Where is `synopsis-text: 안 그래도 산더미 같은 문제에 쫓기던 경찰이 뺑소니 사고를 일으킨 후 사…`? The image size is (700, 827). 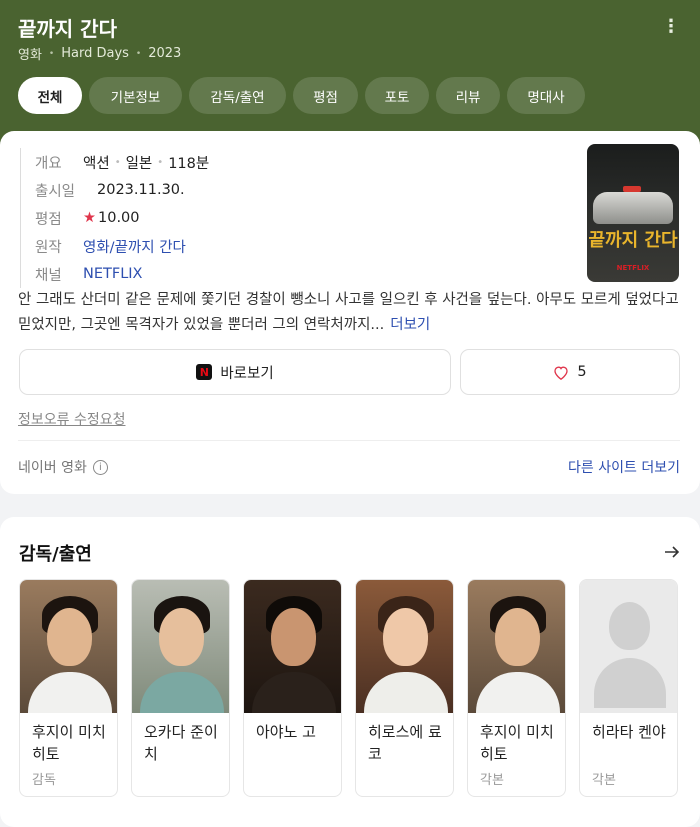
synopsis-text: 안 그래도 산더미 같은 문제에 쫓기던 경찰이 뺑소니 사고를 일으킨 후 사… is located at coordinates (348, 312).